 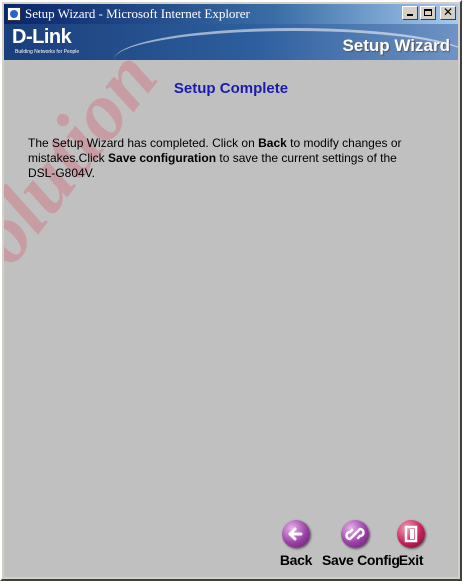 What do you see at coordinates (162, 158) in the screenshot?
I see `message-save-emphasis: Save configuration` at bounding box center [162, 158].